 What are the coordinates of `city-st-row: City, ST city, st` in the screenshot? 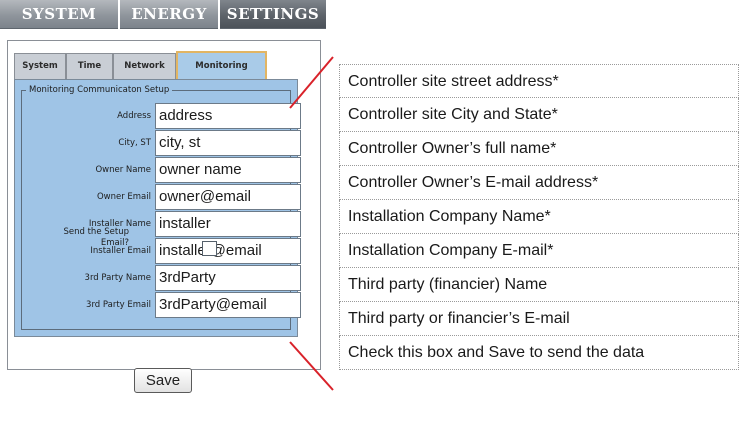 It's located at (161, 143).